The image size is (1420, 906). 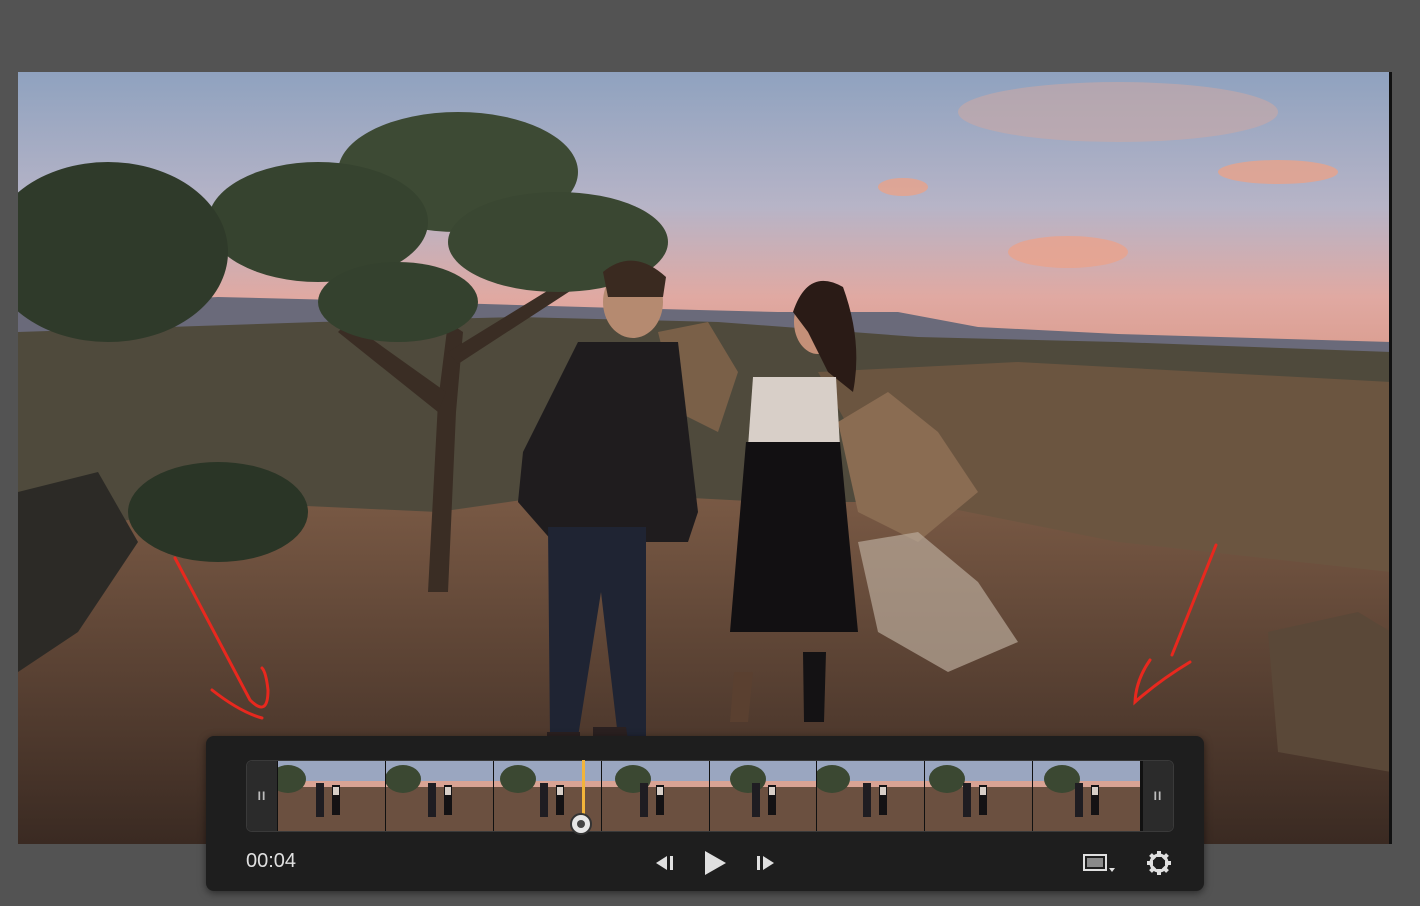 I want to click on gear-icon, so click(x=1159, y=863).